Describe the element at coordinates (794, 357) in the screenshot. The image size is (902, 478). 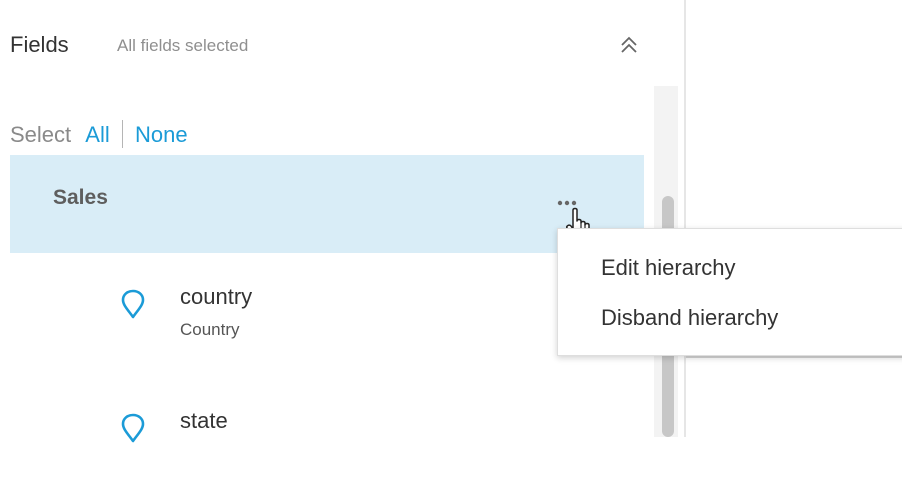
I see `underlying-panel-edge` at that location.